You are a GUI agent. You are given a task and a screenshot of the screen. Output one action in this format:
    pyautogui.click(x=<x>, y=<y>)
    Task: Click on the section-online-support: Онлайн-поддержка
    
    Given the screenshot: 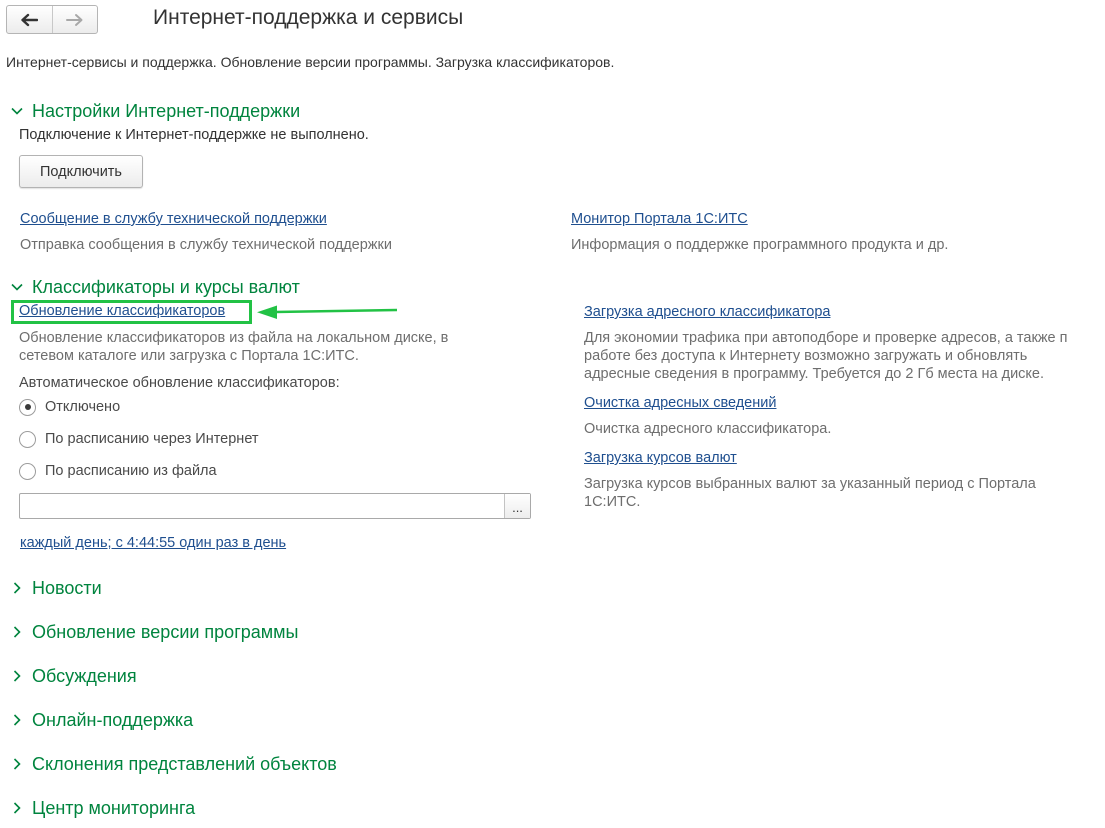 What is the action you would take?
    pyautogui.click(x=101, y=720)
    